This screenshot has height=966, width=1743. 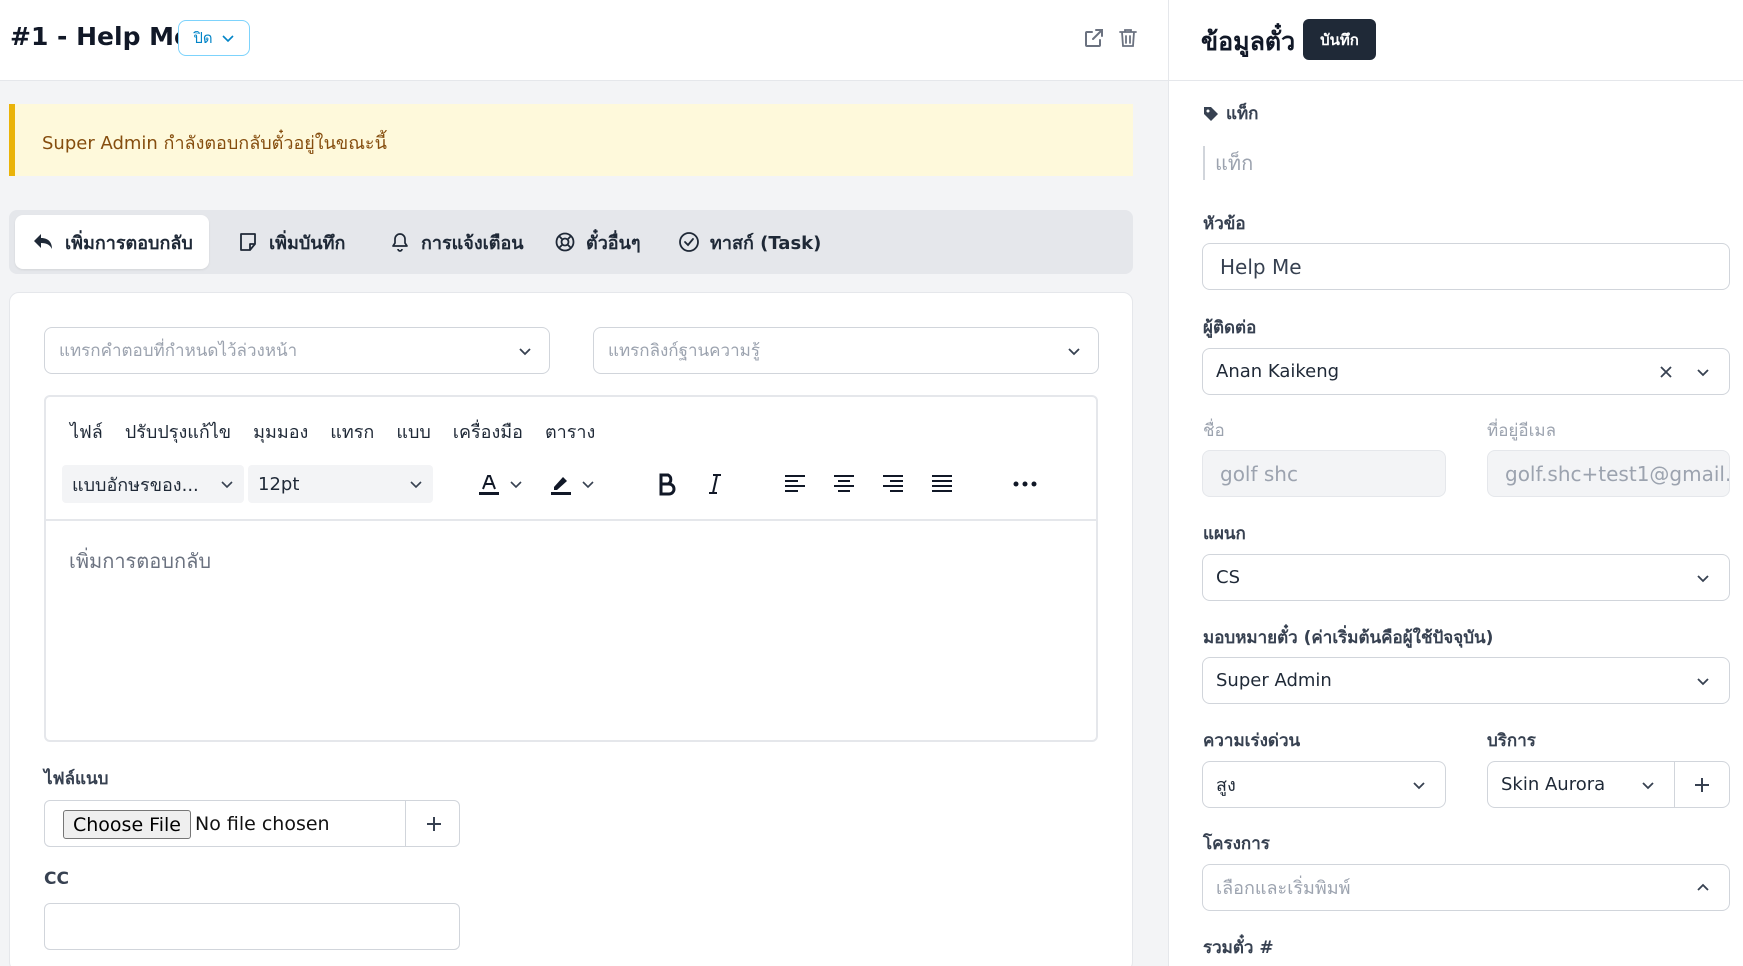 I want to click on menu-format: แบบ, so click(x=413, y=431).